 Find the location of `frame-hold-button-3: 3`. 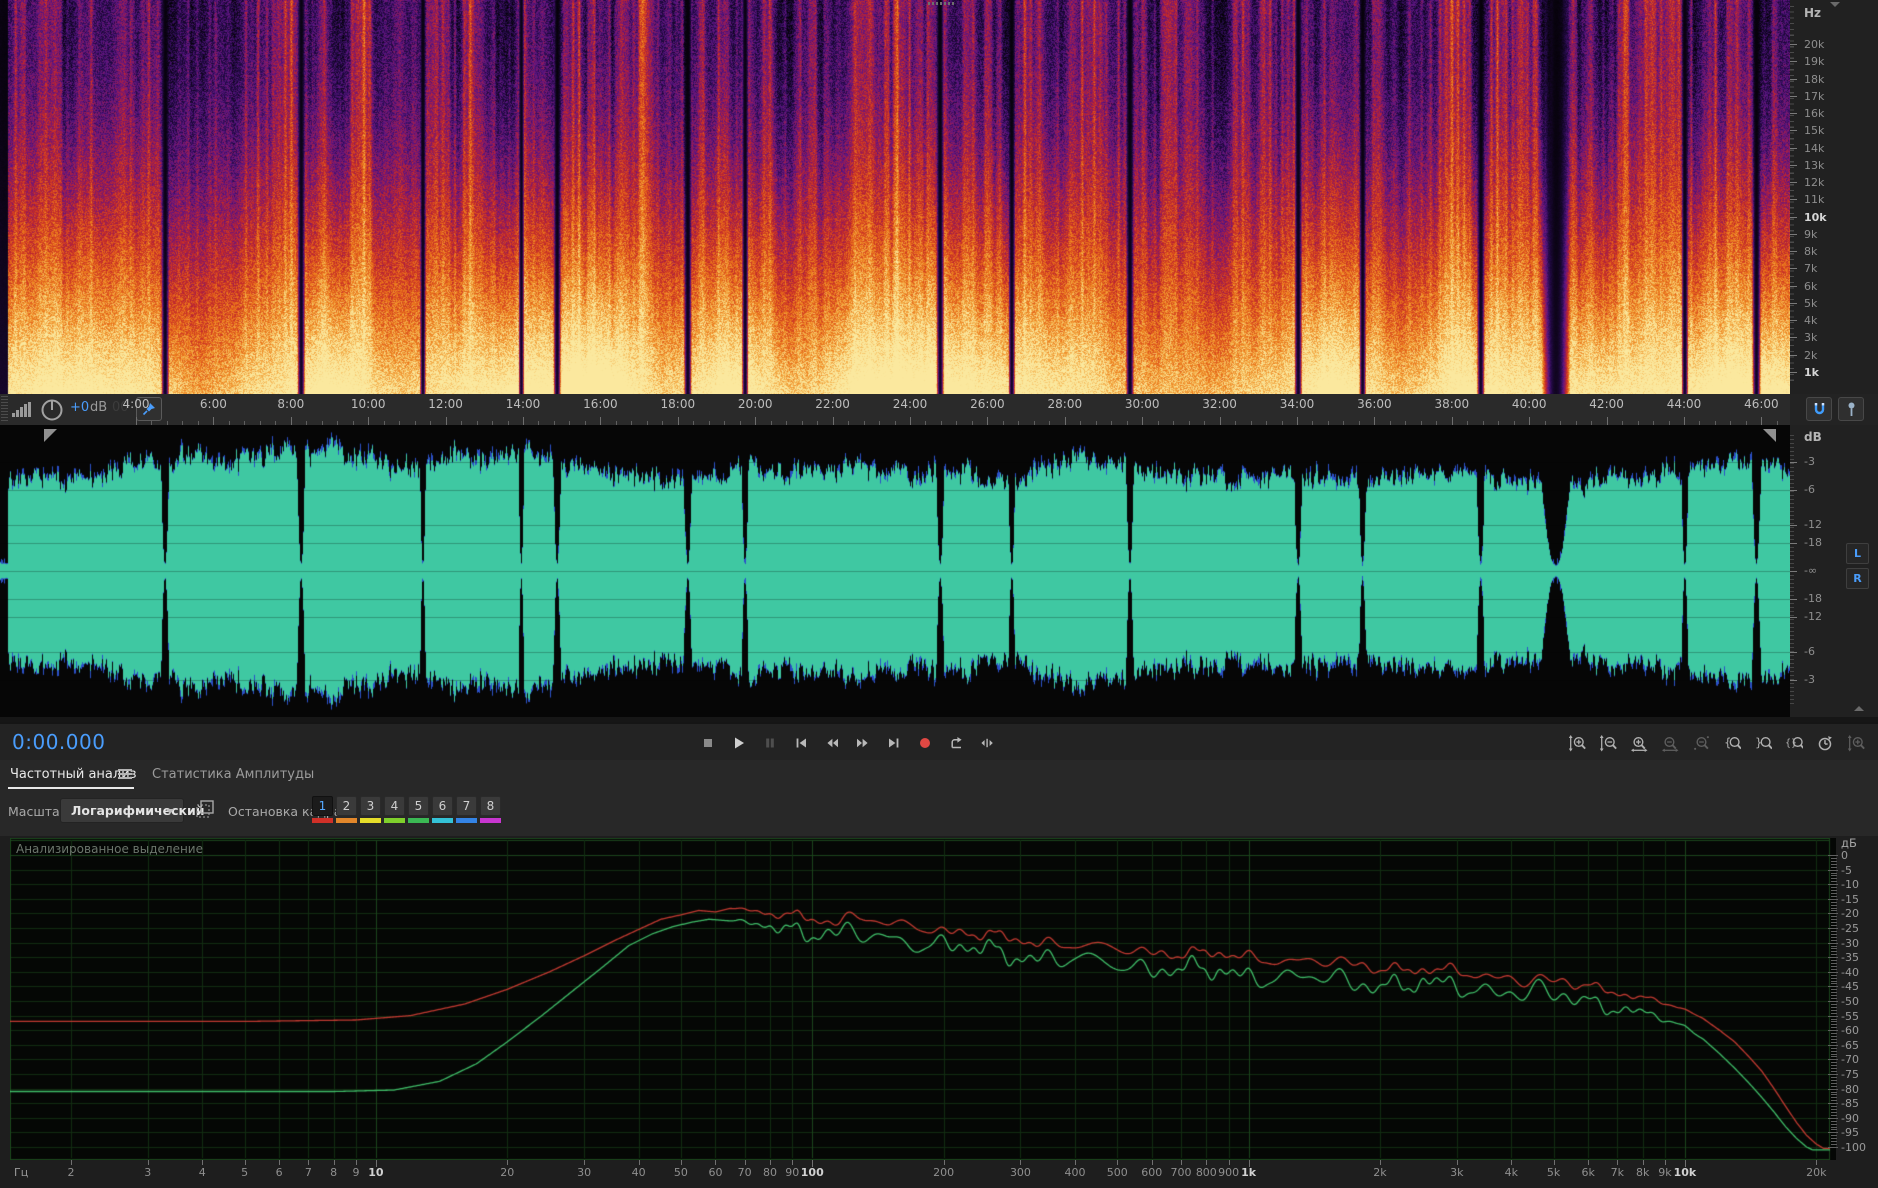

frame-hold-button-3: 3 is located at coordinates (370, 806).